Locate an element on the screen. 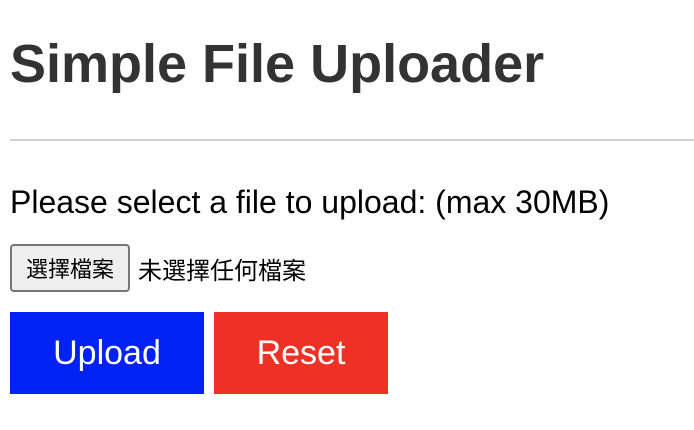 Image resolution: width=694 pixels, height=430 pixels. title-divider is located at coordinates (352, 140).